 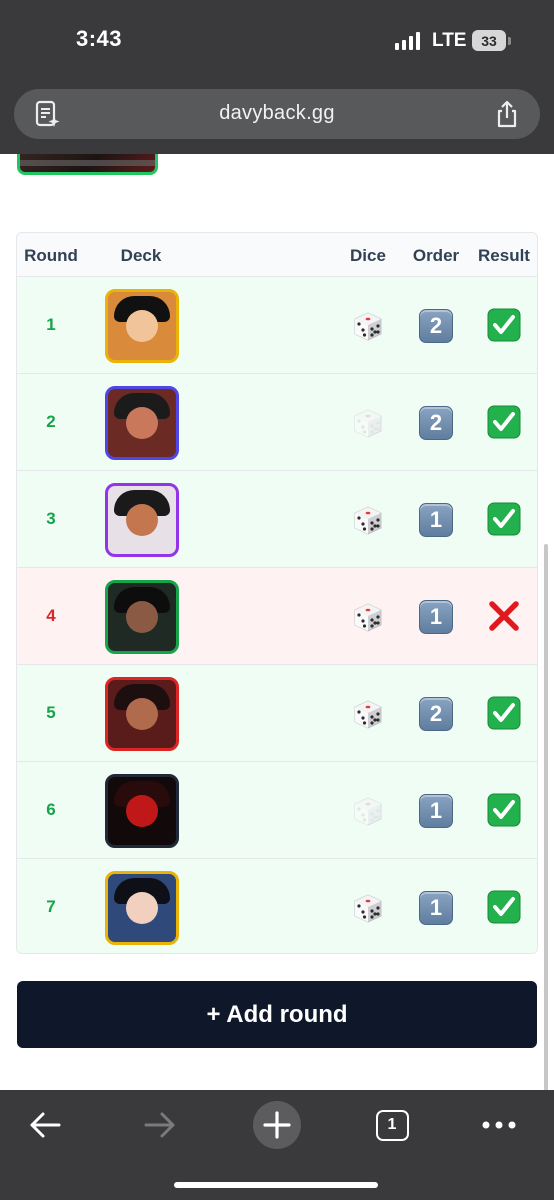 I want to click on battery-icon: 33, so click(x=489, y=40).